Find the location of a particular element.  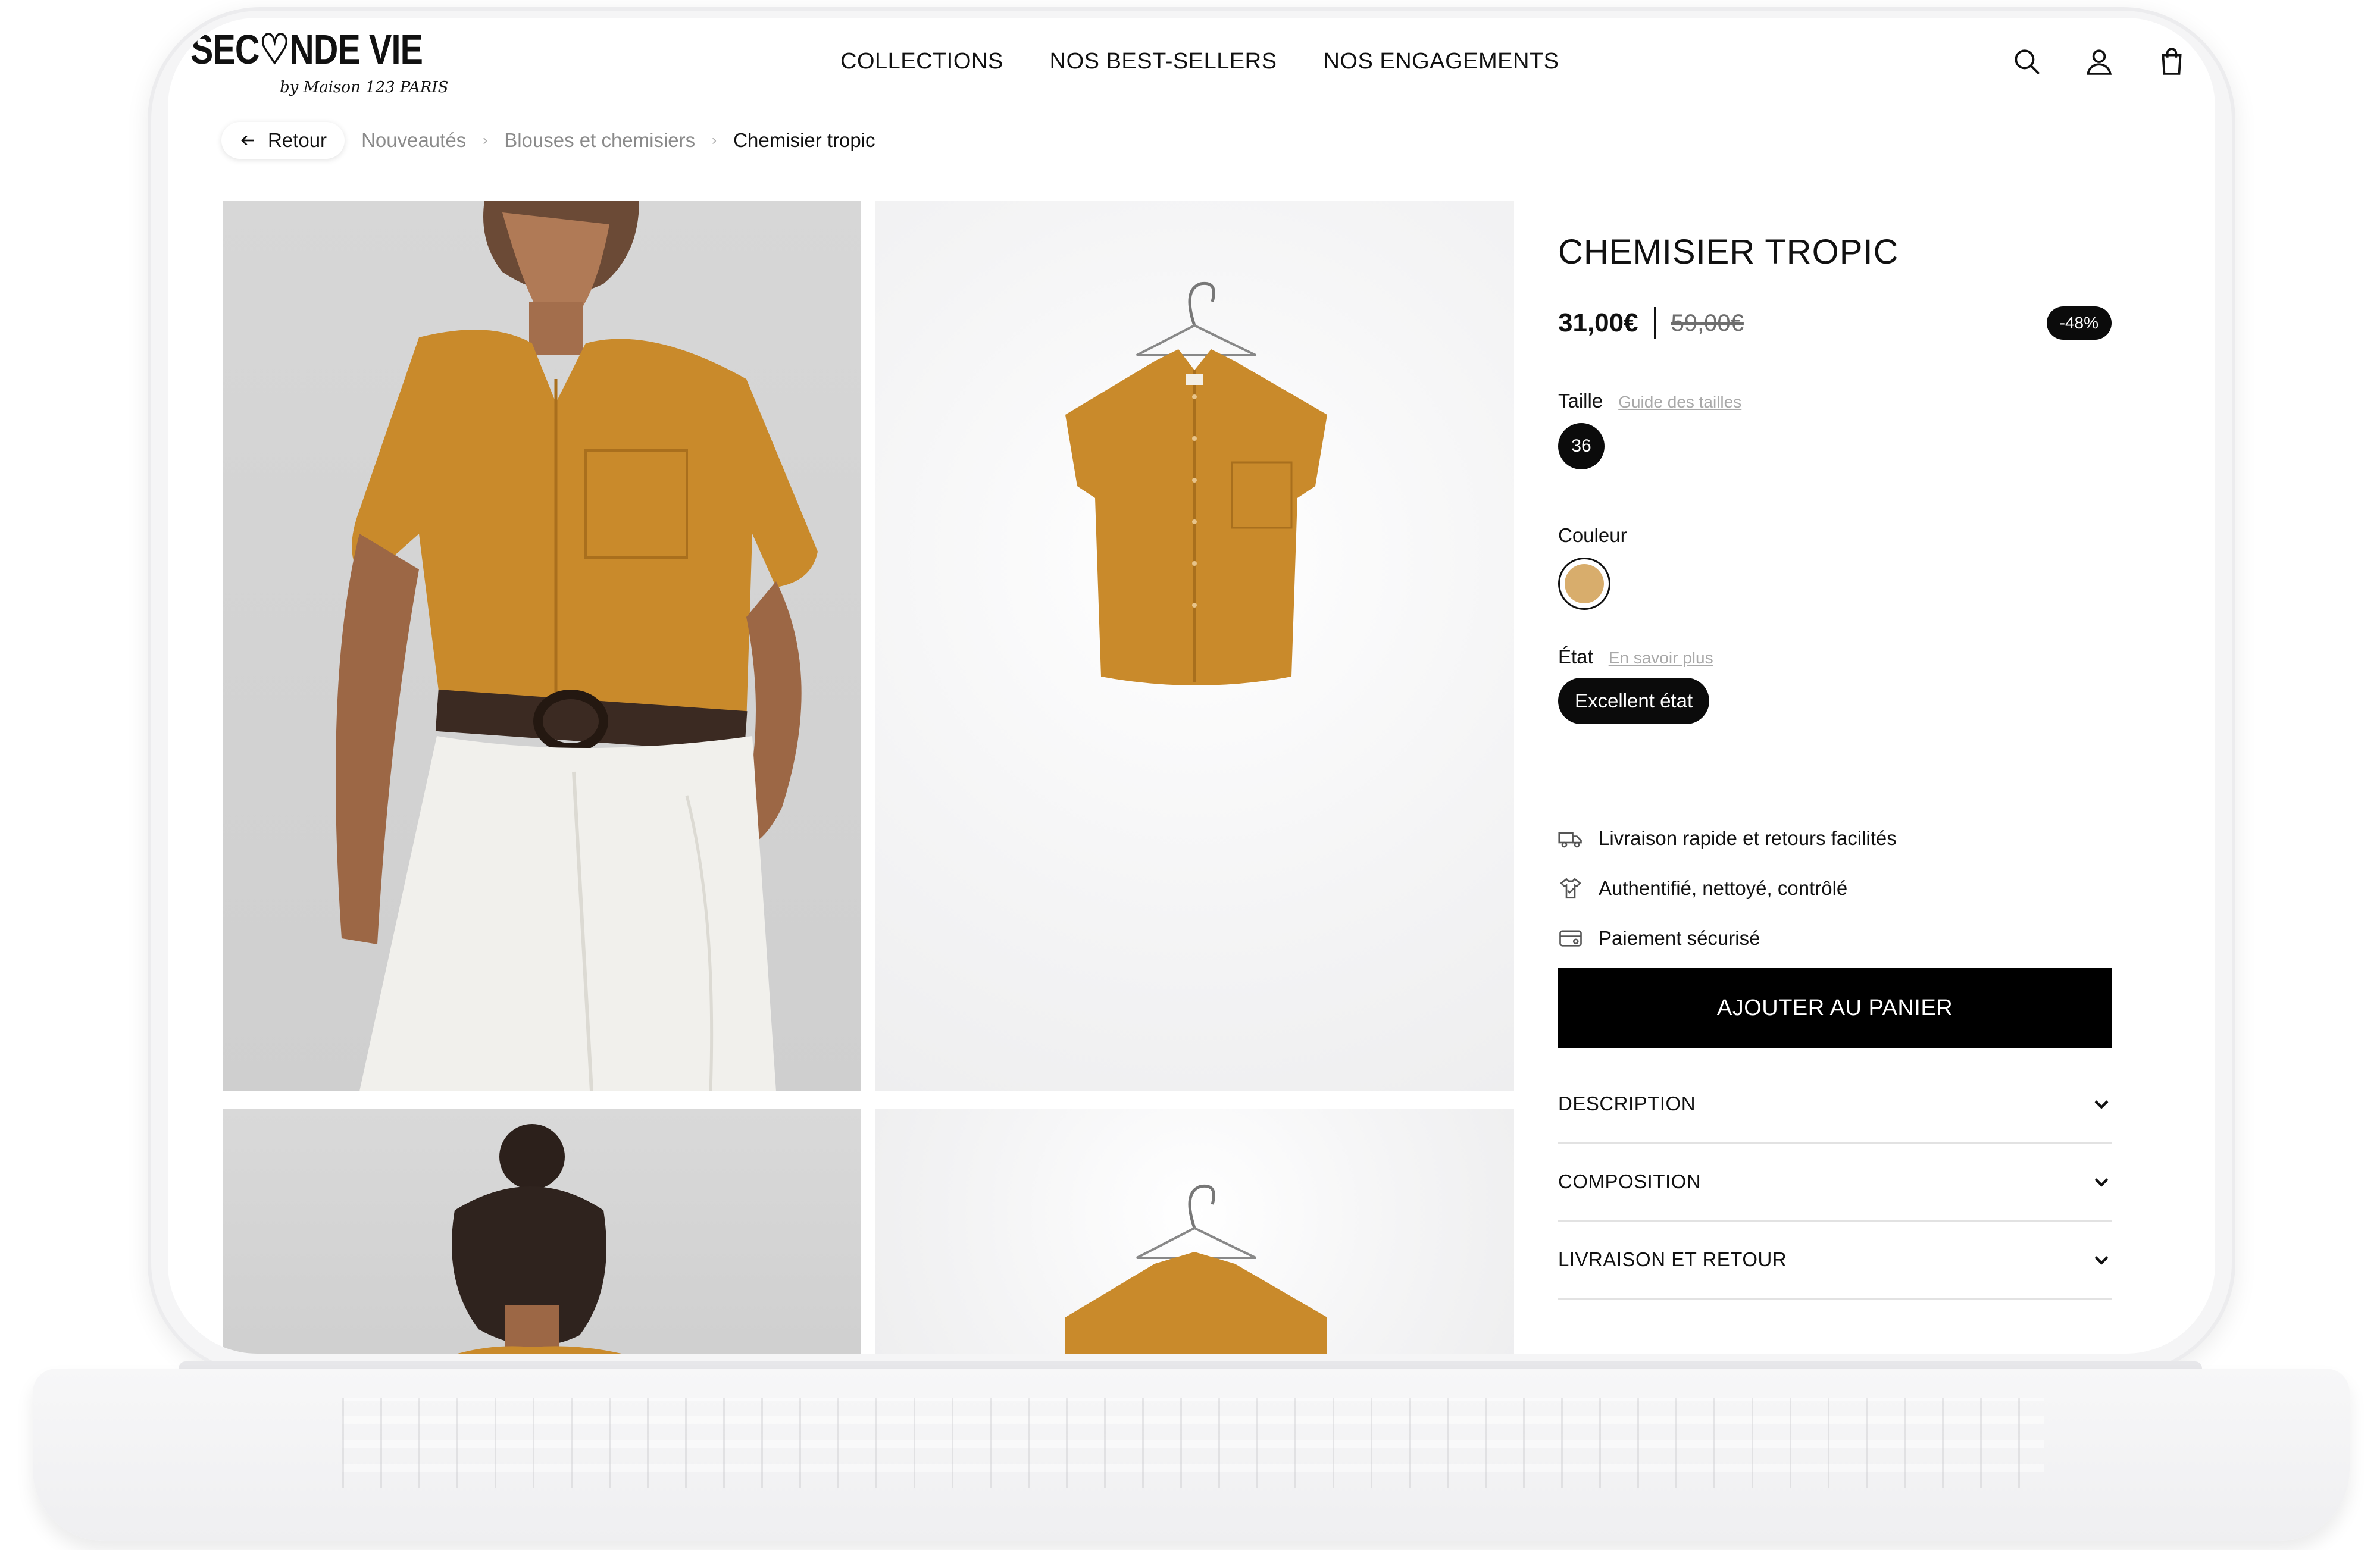

laptop-base is located at coordinates (1191, 1455).